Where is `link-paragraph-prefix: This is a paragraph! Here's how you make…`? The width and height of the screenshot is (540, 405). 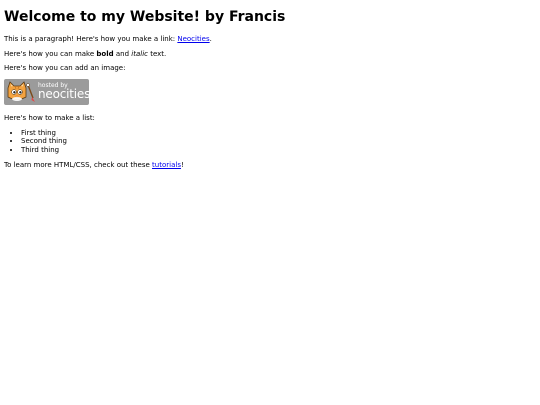
link-paragraph-prefix: This is a paragraph! Here's how you make… is located at coordinates (91, 38).